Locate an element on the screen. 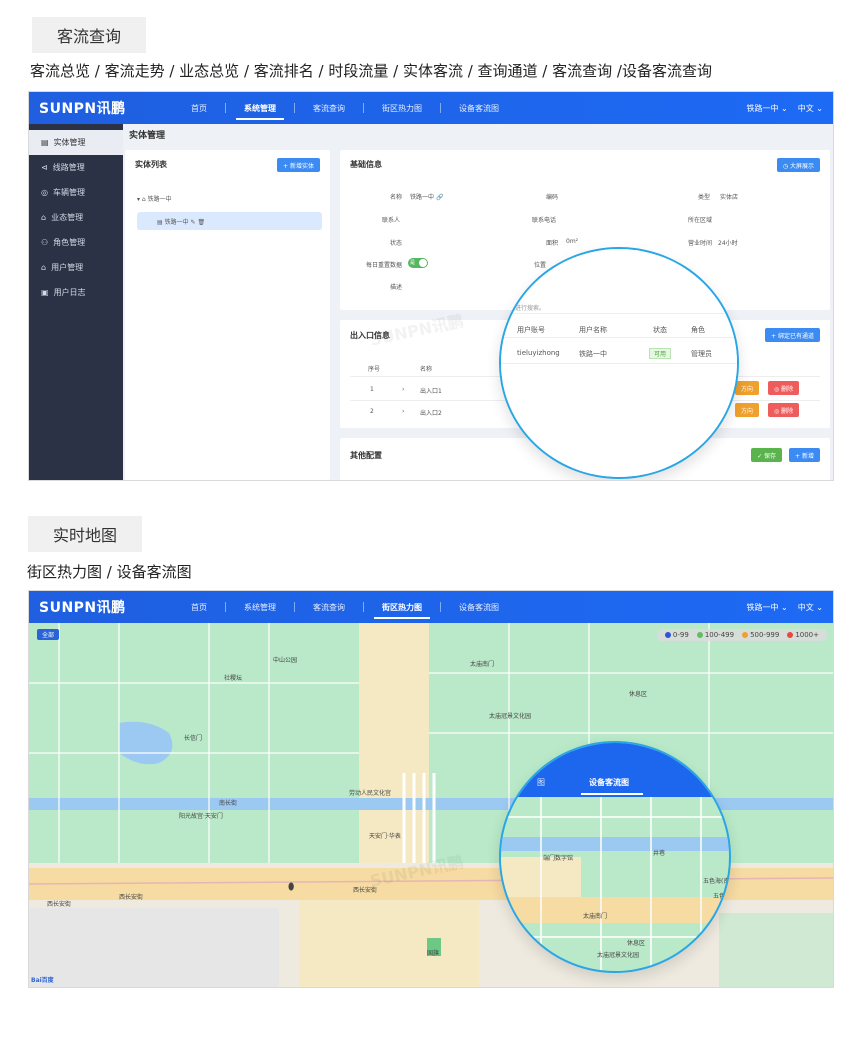 This screenshot has width=860, height=1041. map-place-label: 休息区 is located at coordinates (636, 943).